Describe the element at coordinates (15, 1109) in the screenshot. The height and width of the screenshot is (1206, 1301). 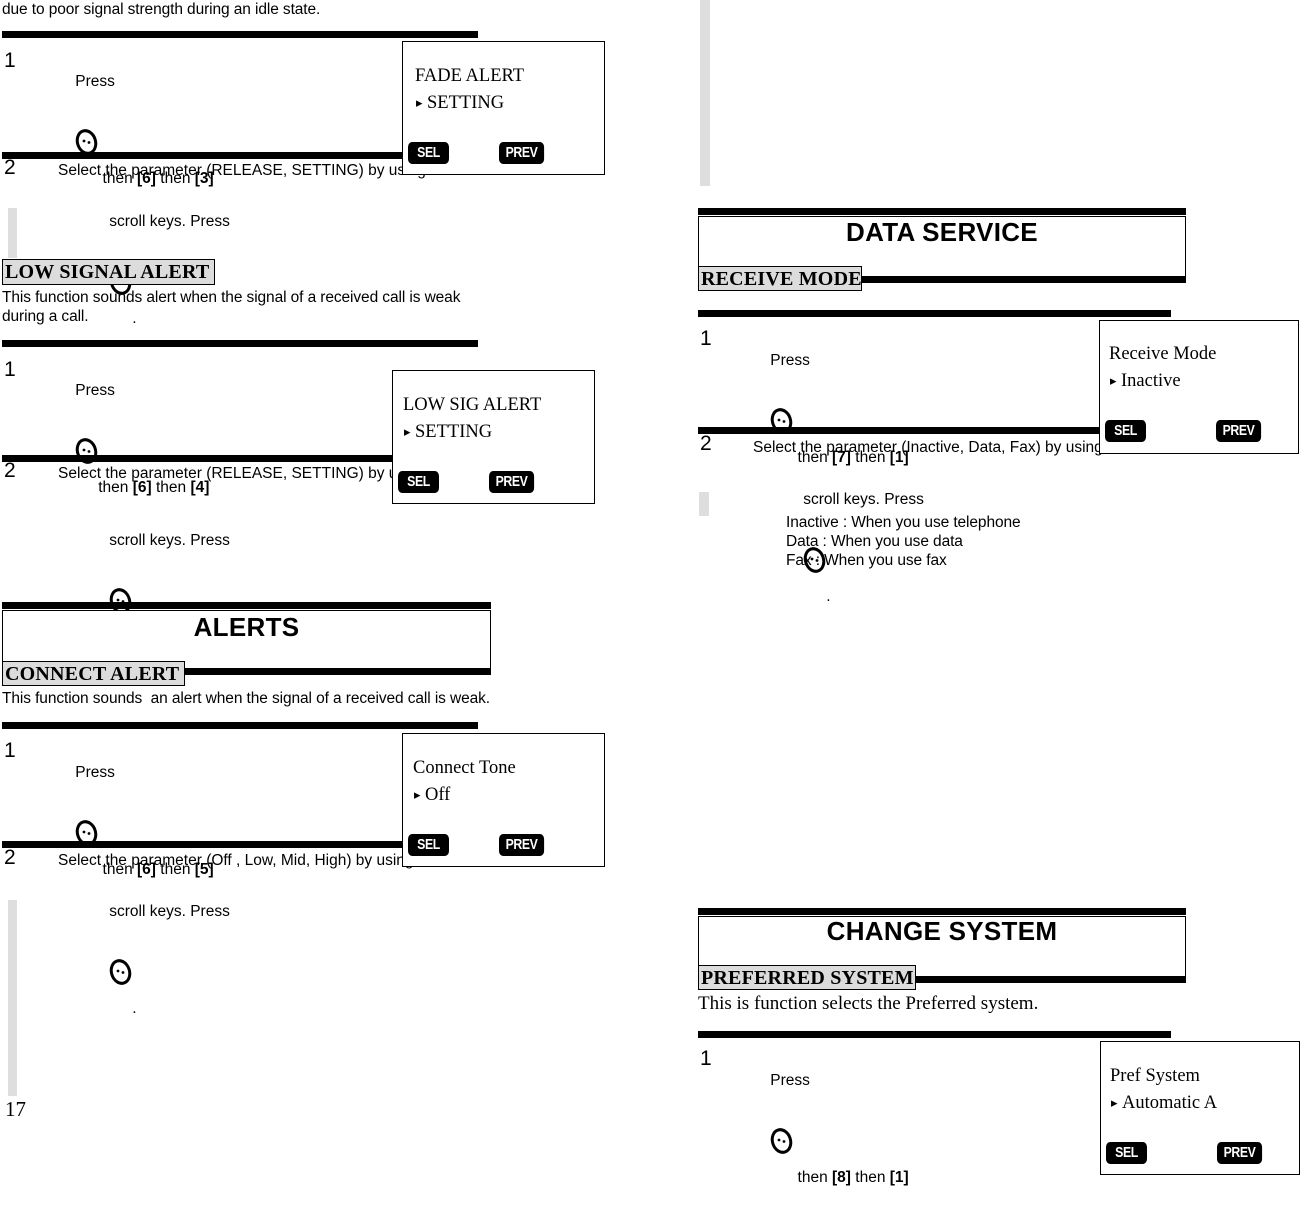
I see `page-number: 17` at that location.